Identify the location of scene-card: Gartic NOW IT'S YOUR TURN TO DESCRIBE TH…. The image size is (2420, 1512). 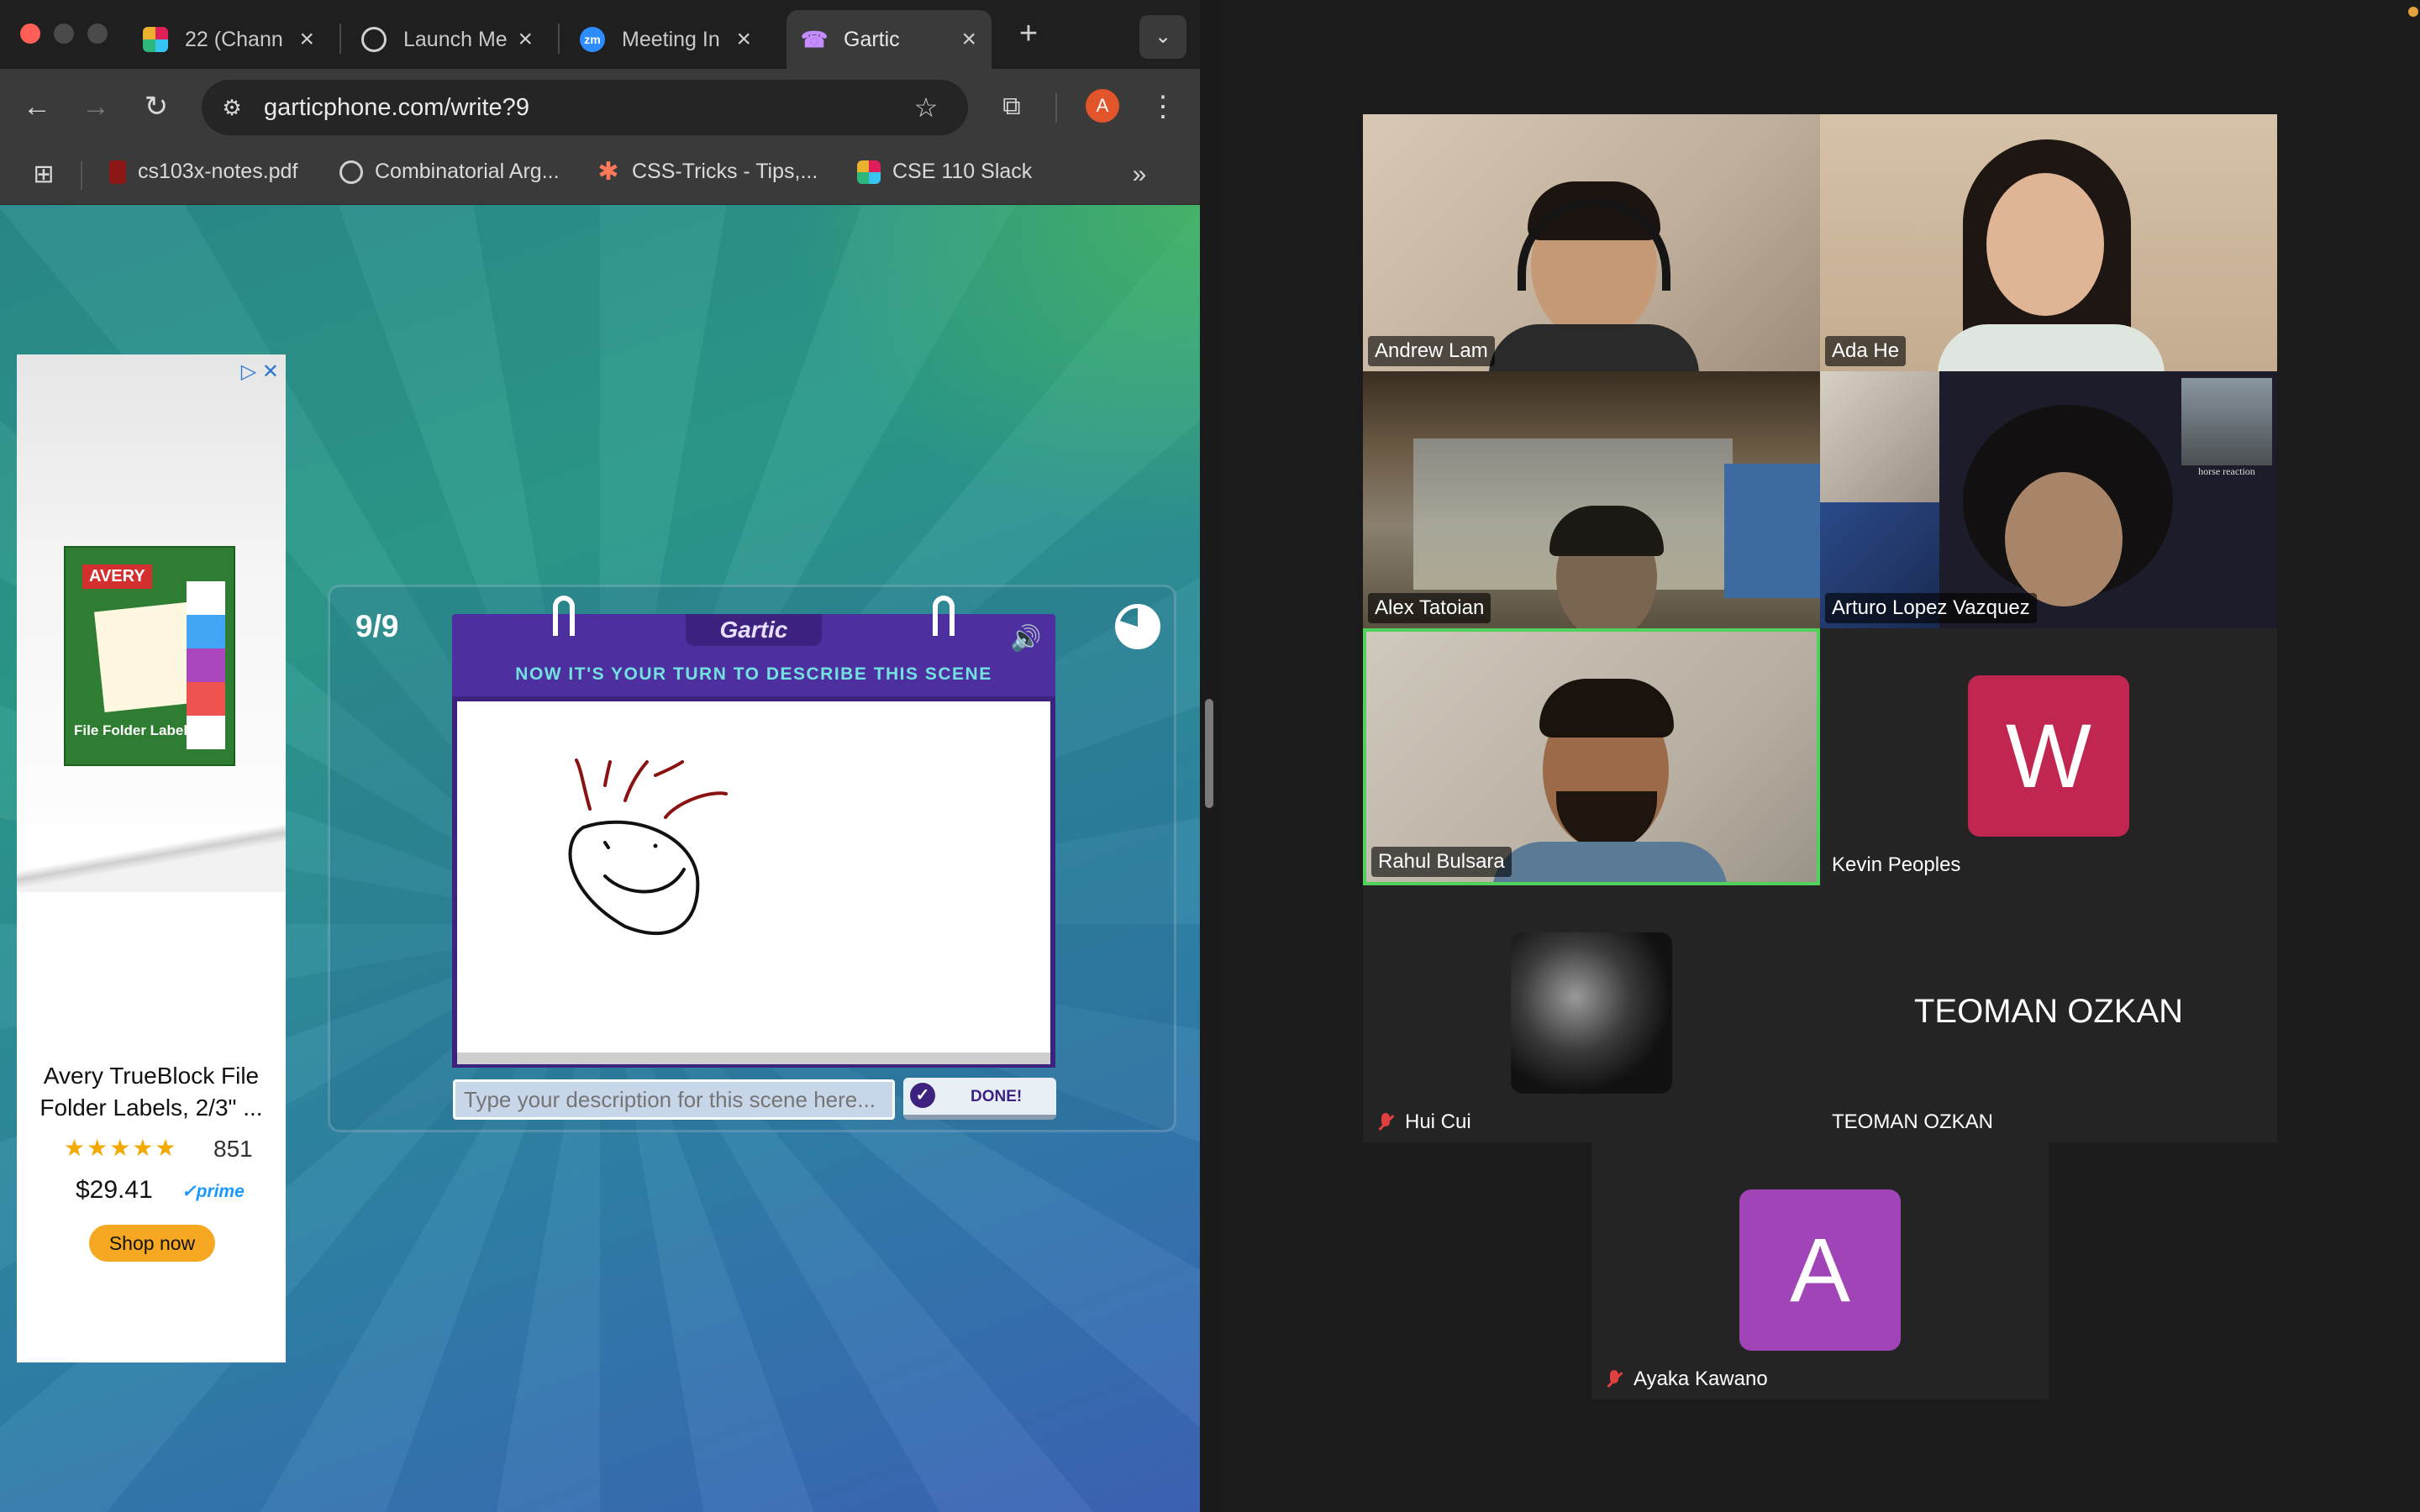
(753, 832).